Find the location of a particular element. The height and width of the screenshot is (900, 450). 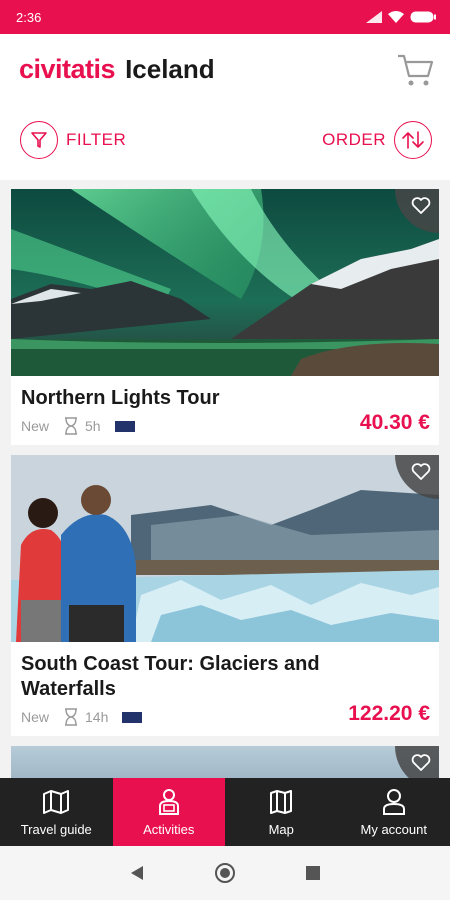

nav-label: Map is located at coordinates (281, 829).